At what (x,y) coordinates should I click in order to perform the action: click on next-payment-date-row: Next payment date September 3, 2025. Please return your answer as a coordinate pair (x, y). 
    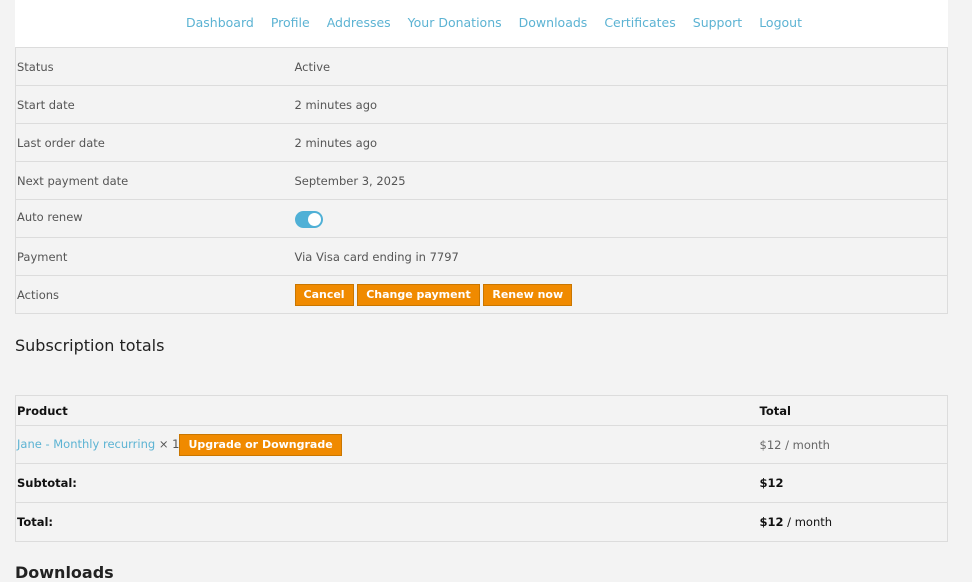
    Looking at the image, I should click on (481, 180).